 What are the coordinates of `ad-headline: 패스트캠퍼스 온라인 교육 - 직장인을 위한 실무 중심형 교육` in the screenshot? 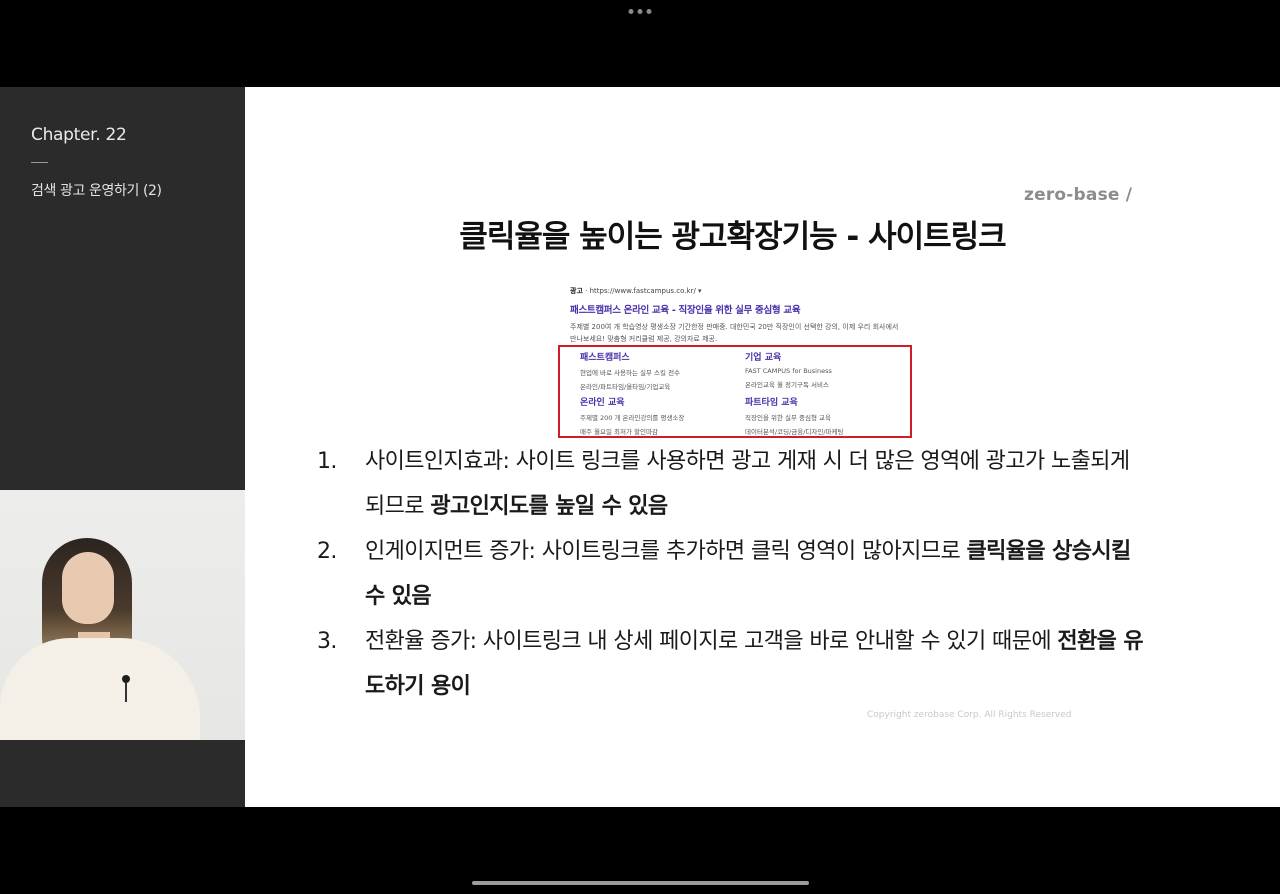 It's located at (685, 310).